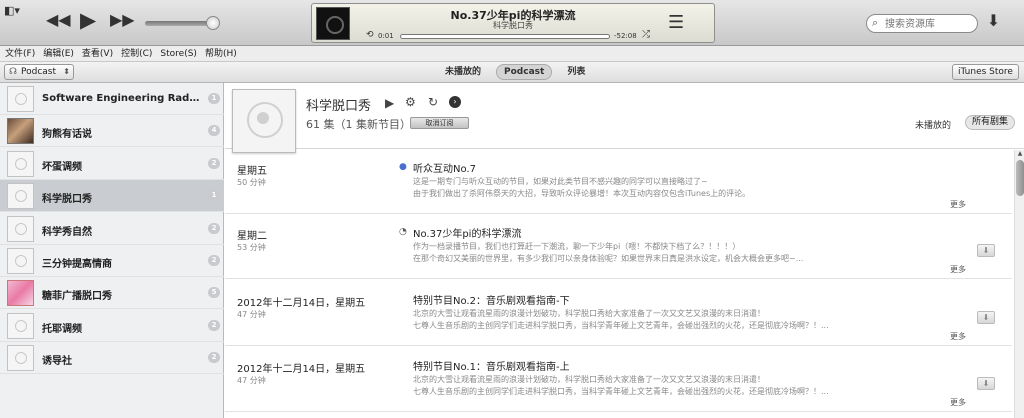  Describe the element at coordinates (251, 314) in the screenshot. I see `episode-duration: 47 分钟` at that location.